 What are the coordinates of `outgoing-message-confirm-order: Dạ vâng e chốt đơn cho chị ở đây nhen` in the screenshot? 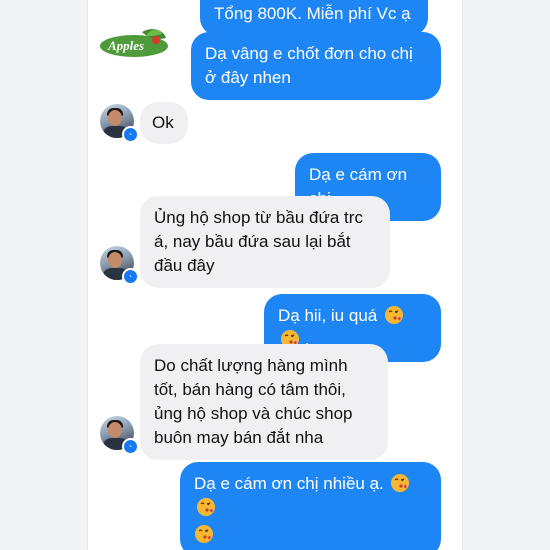 It's located at (316, 66).